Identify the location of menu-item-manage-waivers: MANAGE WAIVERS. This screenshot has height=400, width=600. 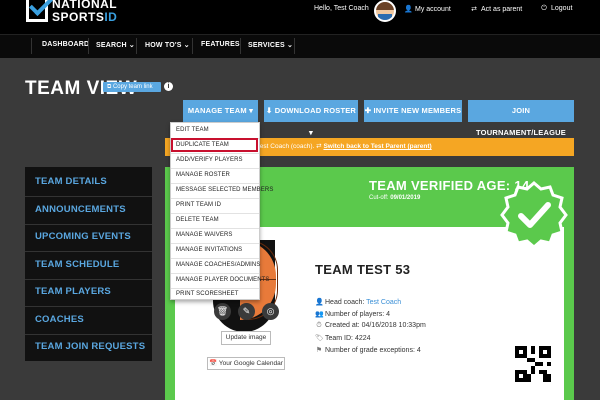
(204, 235).